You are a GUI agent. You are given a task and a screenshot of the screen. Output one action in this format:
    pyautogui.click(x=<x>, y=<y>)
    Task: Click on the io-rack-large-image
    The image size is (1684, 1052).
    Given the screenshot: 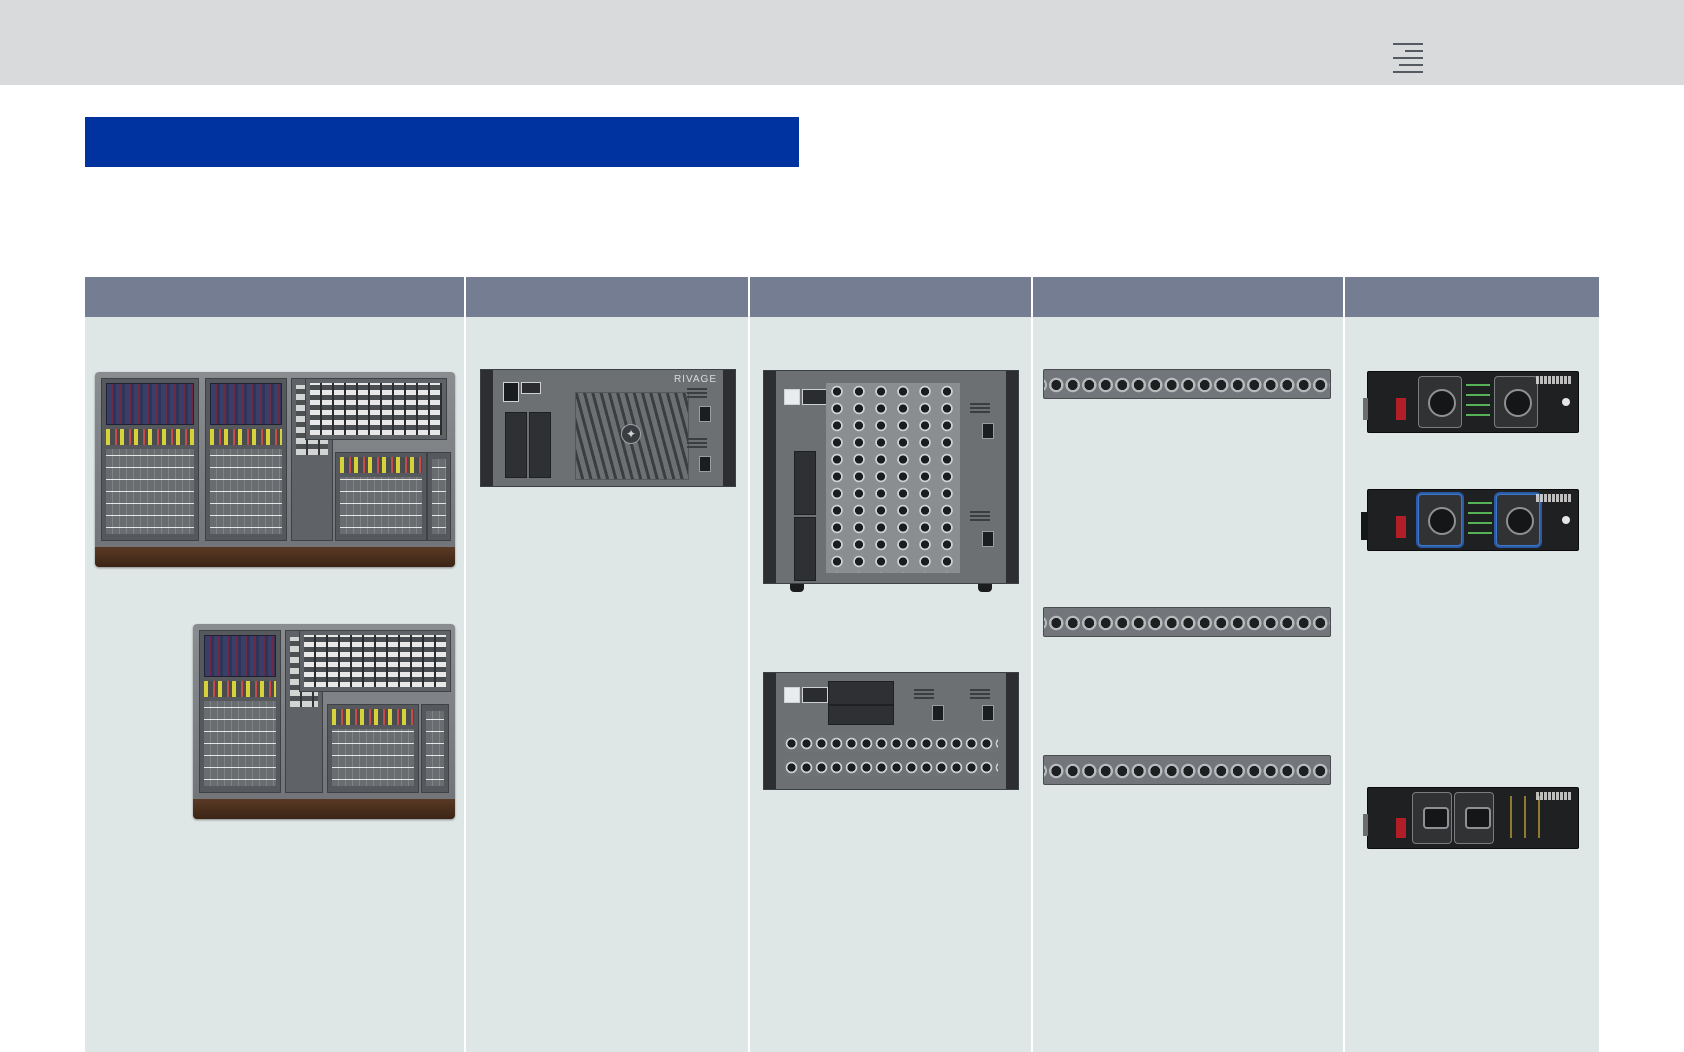 What is the action you would take?
    pyautogui.click(x=891, y=481)
    